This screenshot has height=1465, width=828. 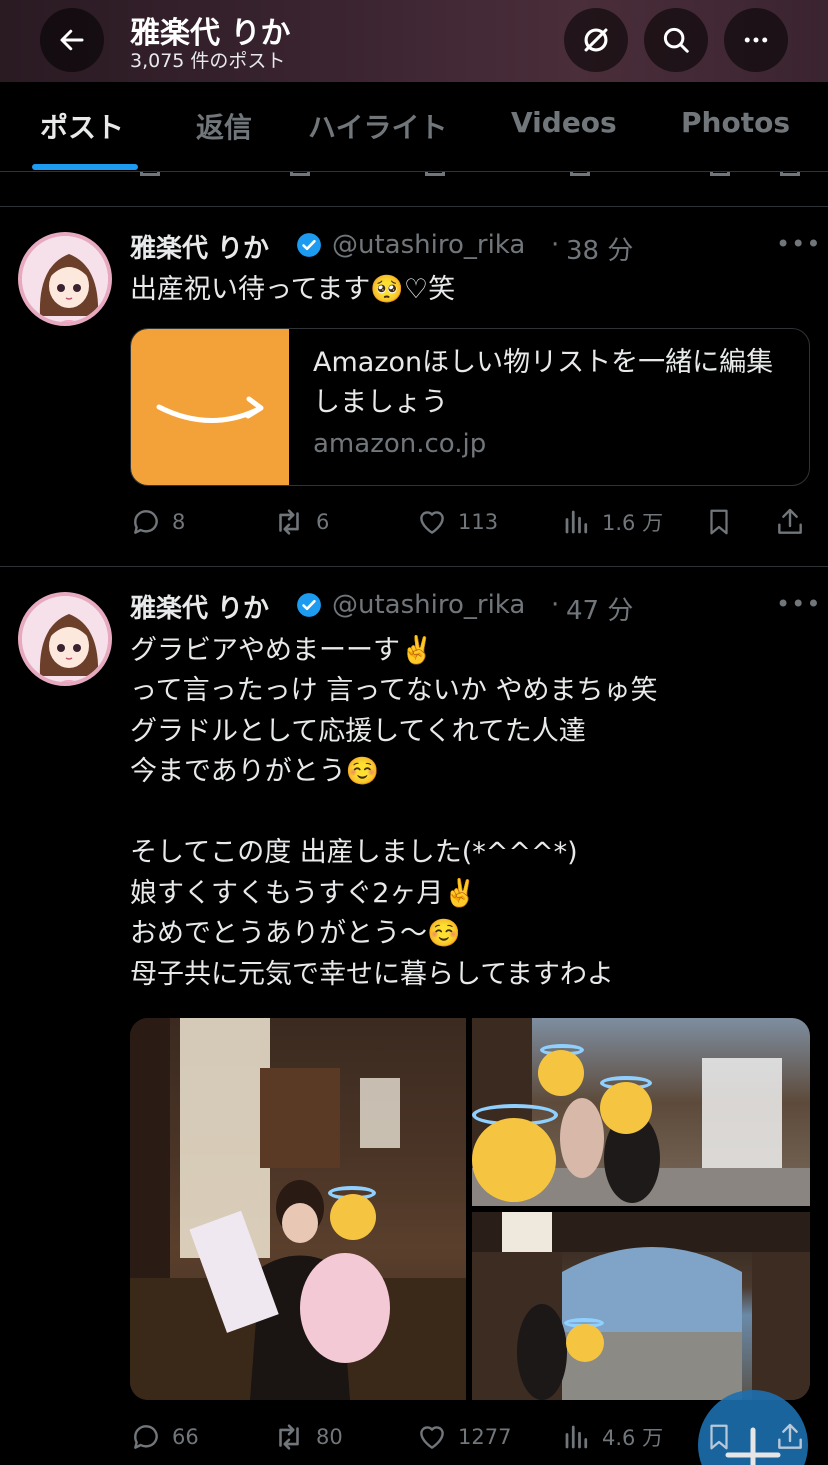 I want to click on like-button: 1277, so click(x=463, y=1437).